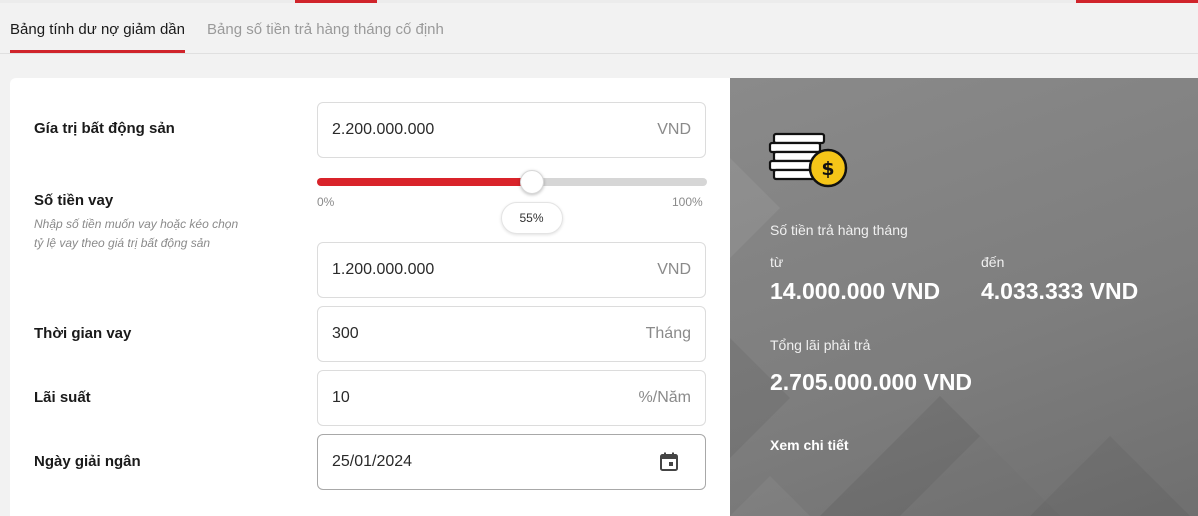 This screenshot has width=1198, height=516. What do you see at coordinates (993, 262) in the screenshot?
I see `to-label: đến` at bounding box center [993, 262].